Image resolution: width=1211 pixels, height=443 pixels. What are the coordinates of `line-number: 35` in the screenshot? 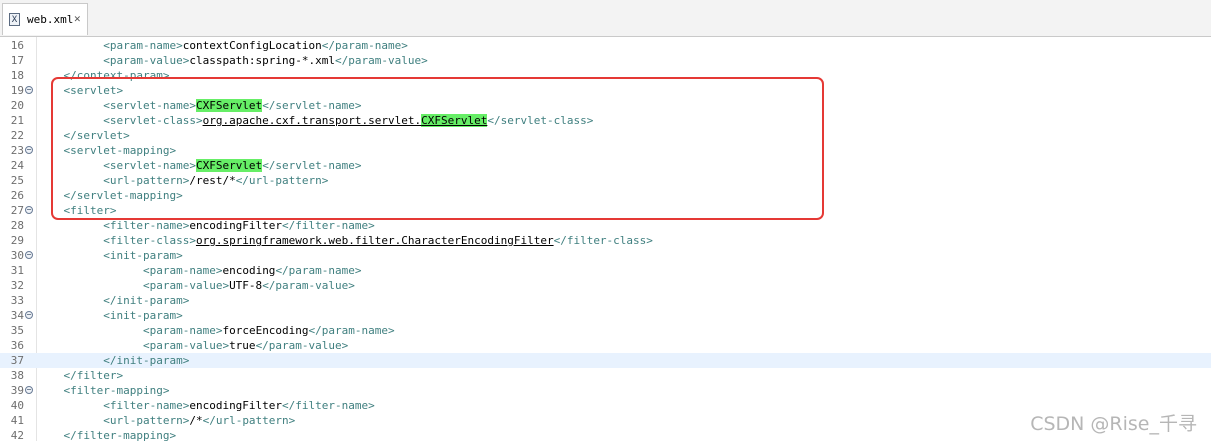 It's located at (17, 330).